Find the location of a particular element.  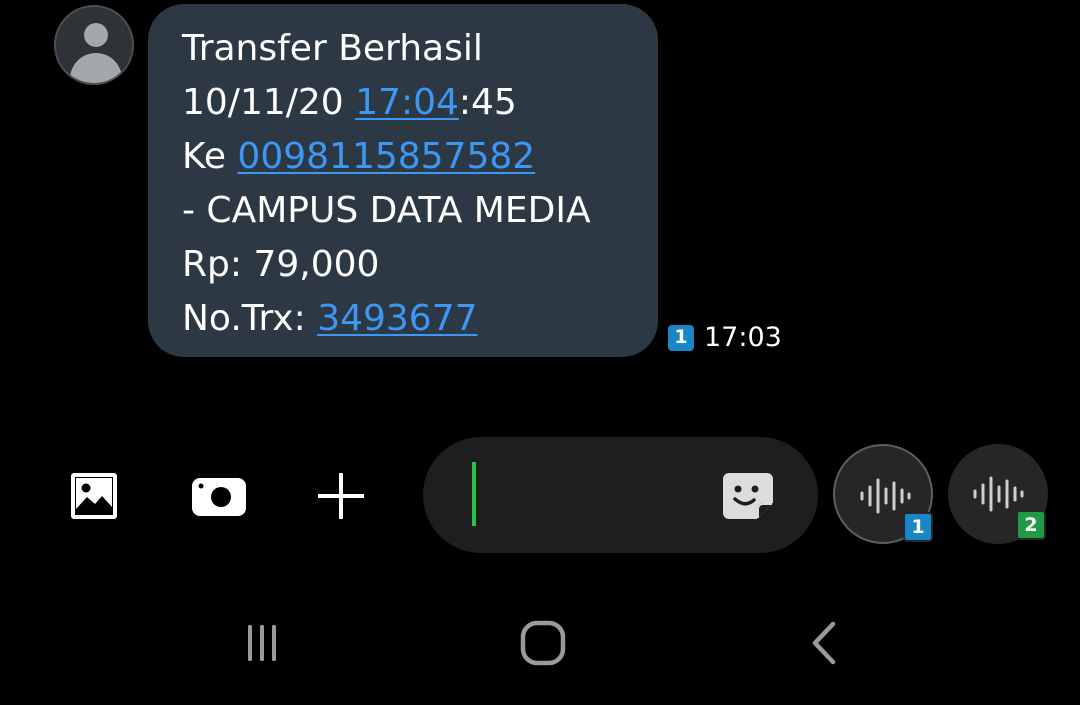

home-button is located at coordinates (543, 643).